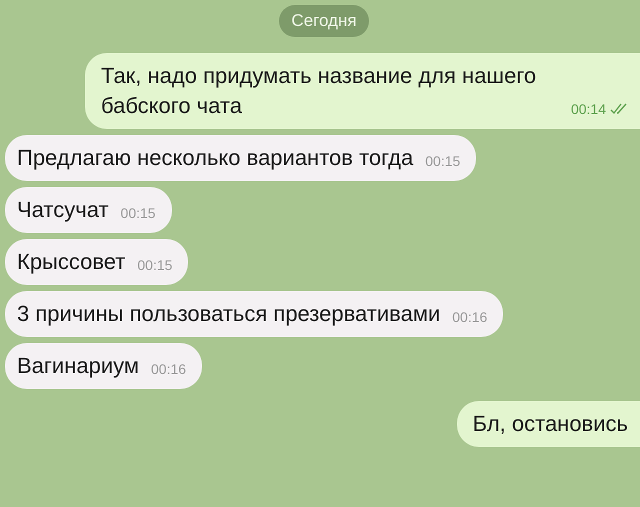  I want to click on message-text: Бл, остановись, so click(550, 423).